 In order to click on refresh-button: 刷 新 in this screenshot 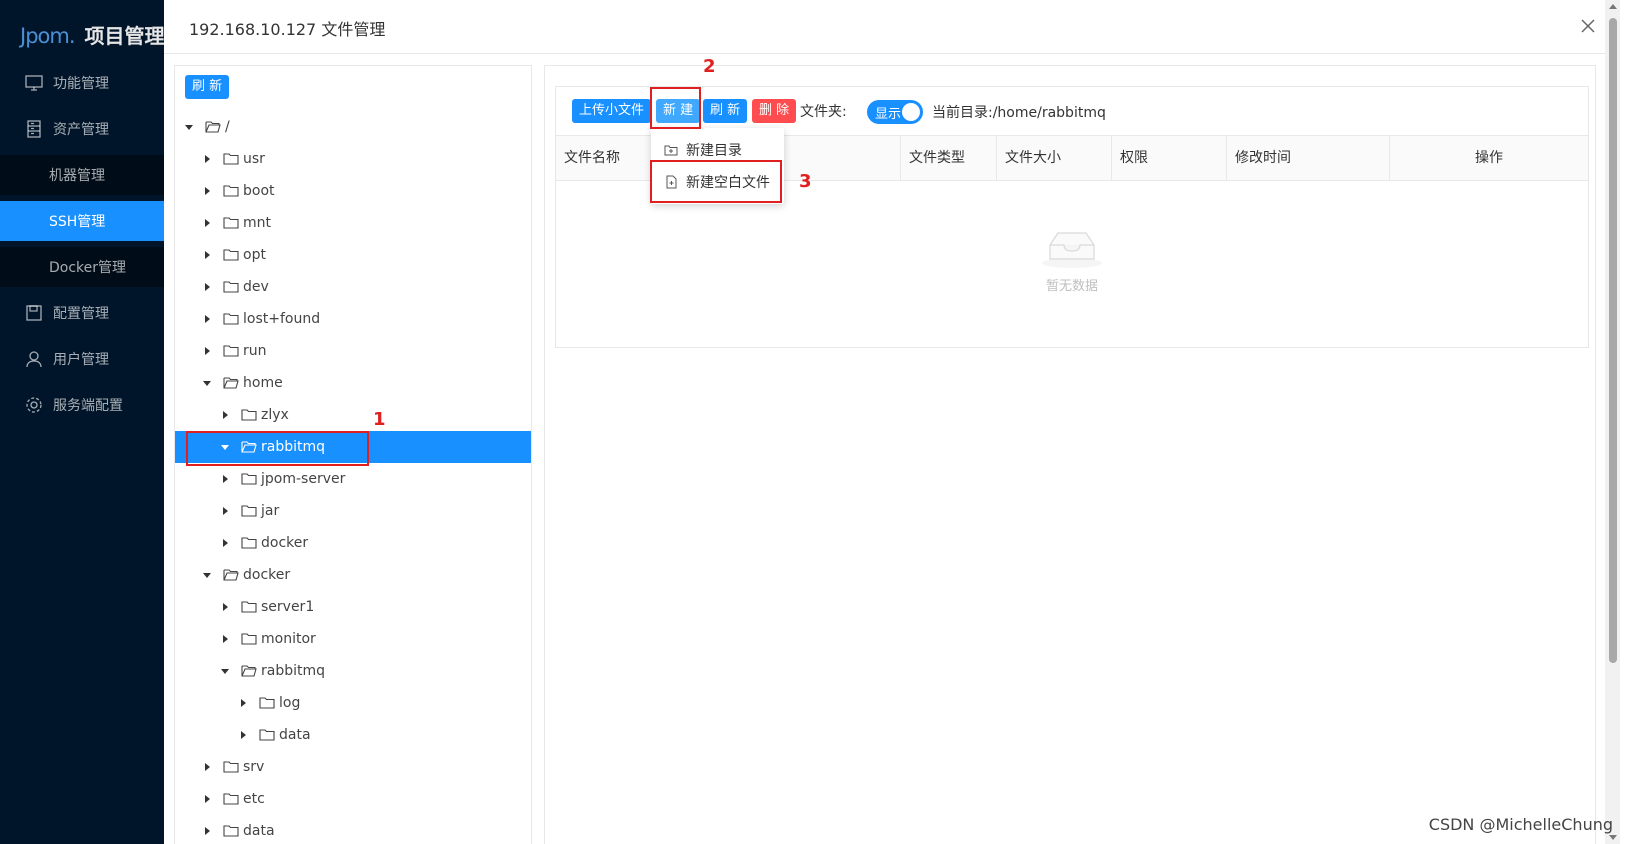, I will do `click(725, 111)`.